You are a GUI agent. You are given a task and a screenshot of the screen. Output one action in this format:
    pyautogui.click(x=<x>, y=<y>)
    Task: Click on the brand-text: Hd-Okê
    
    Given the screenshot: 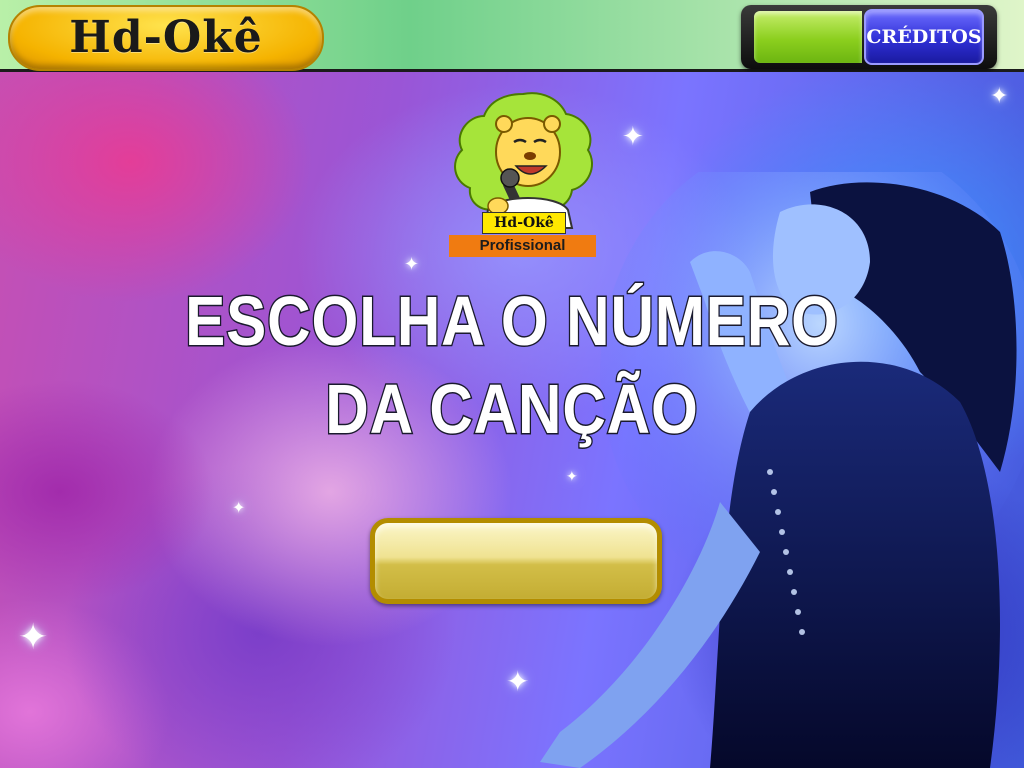 What is the action you would take?
    pyautogui.click(x=166, y=37)
    